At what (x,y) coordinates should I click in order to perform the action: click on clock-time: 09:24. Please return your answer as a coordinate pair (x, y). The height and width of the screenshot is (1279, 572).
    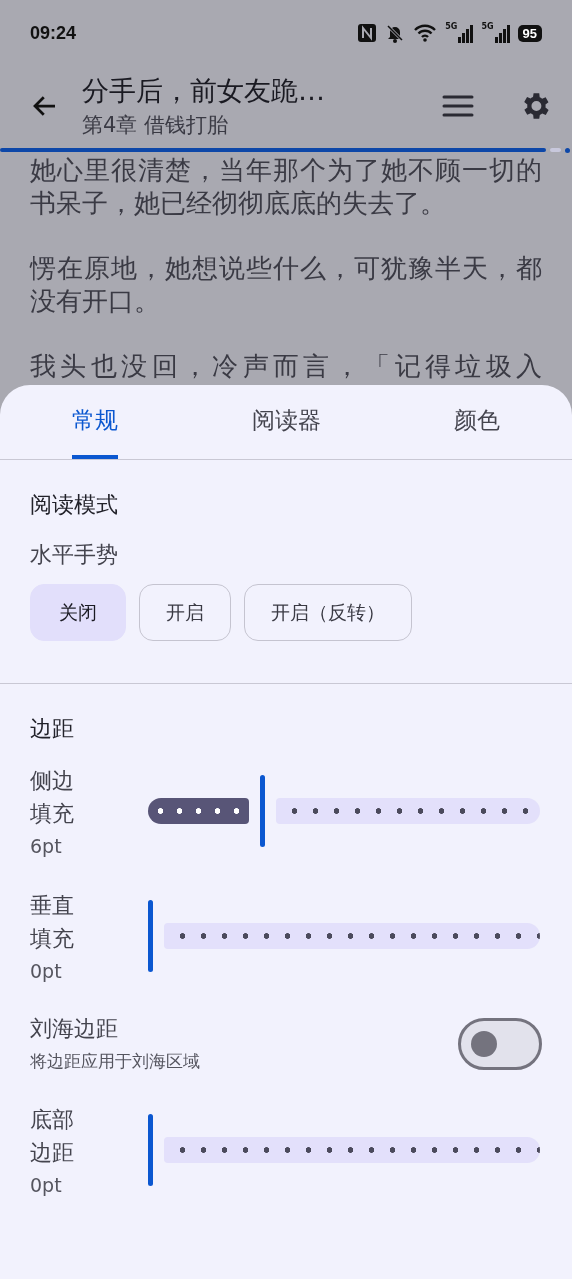
    Looking at the image, I should click on (54, 33).